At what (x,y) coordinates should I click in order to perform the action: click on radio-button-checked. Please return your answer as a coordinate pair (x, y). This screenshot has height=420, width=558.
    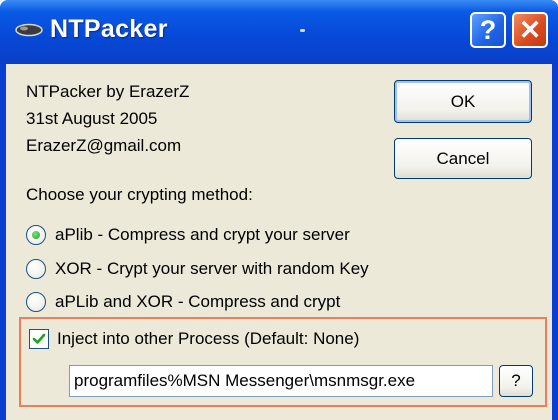
    Looking at the image, I should click on (36, 235).